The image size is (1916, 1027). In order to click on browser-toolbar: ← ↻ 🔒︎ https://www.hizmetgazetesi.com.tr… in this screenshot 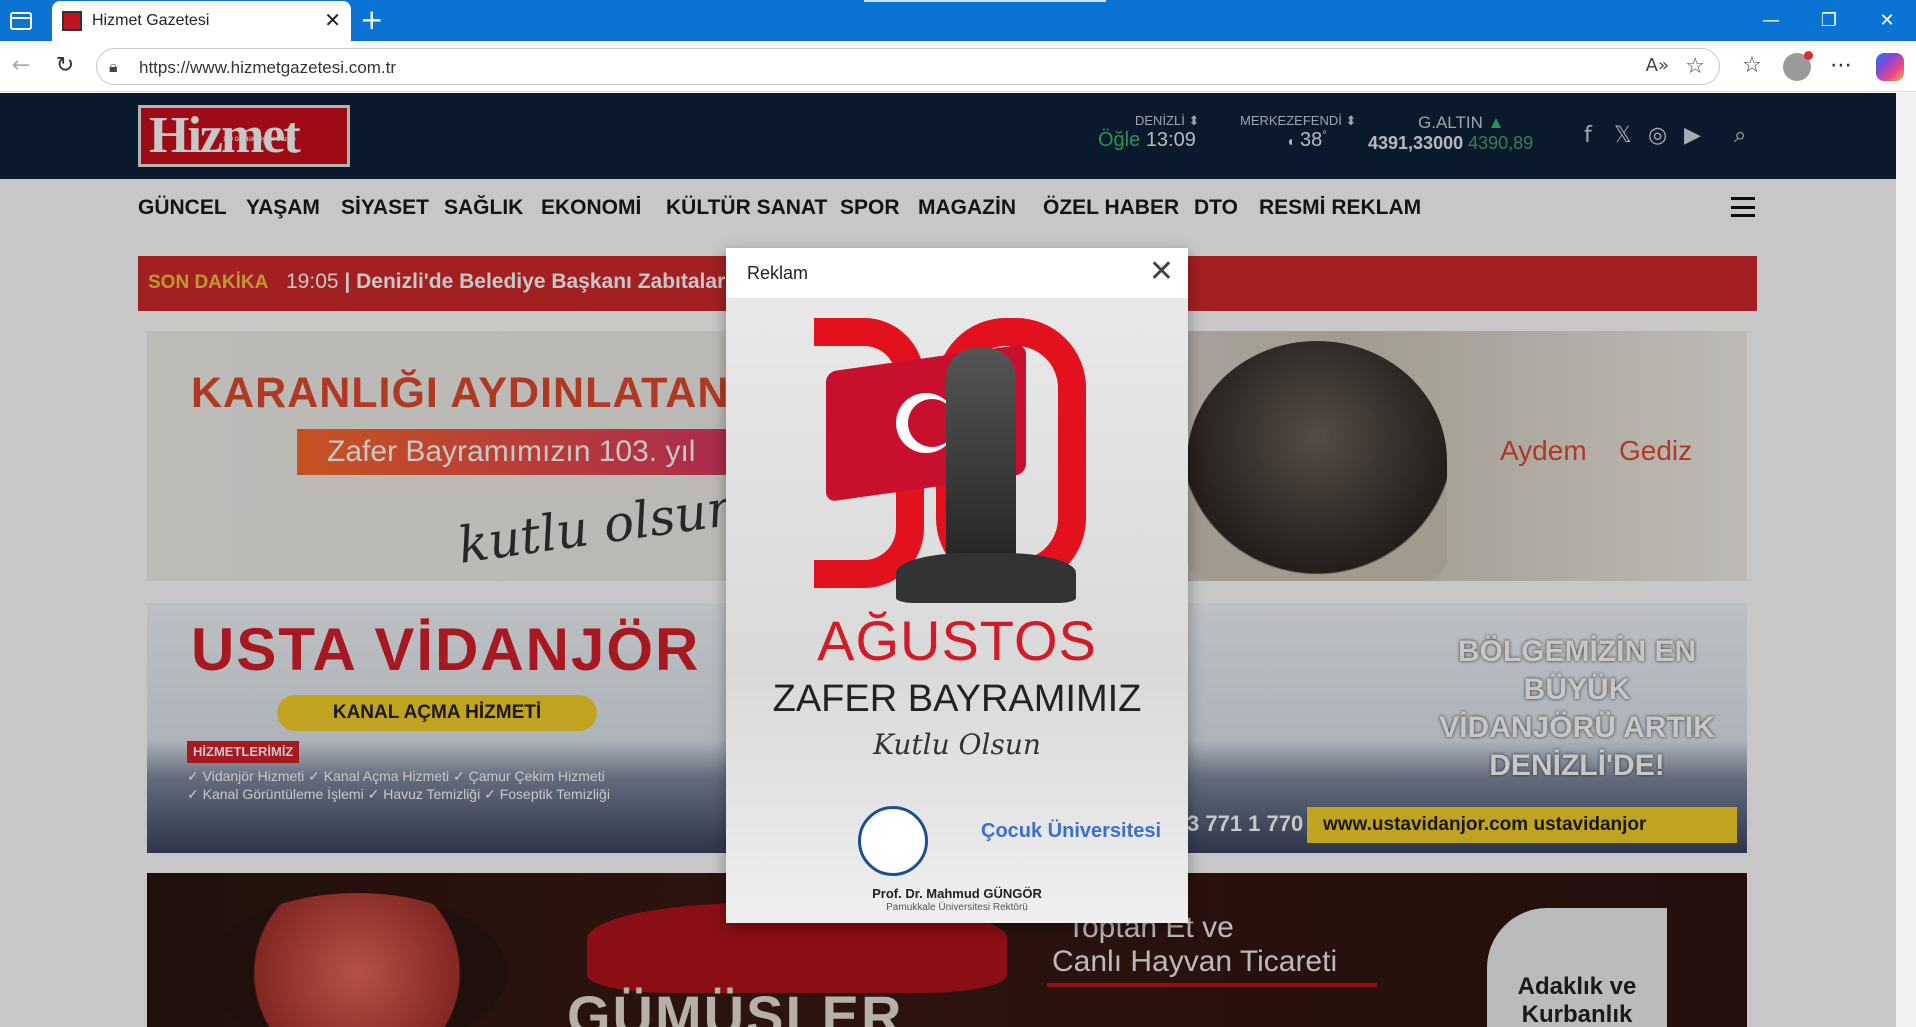, I will do `click(958, 66)`.